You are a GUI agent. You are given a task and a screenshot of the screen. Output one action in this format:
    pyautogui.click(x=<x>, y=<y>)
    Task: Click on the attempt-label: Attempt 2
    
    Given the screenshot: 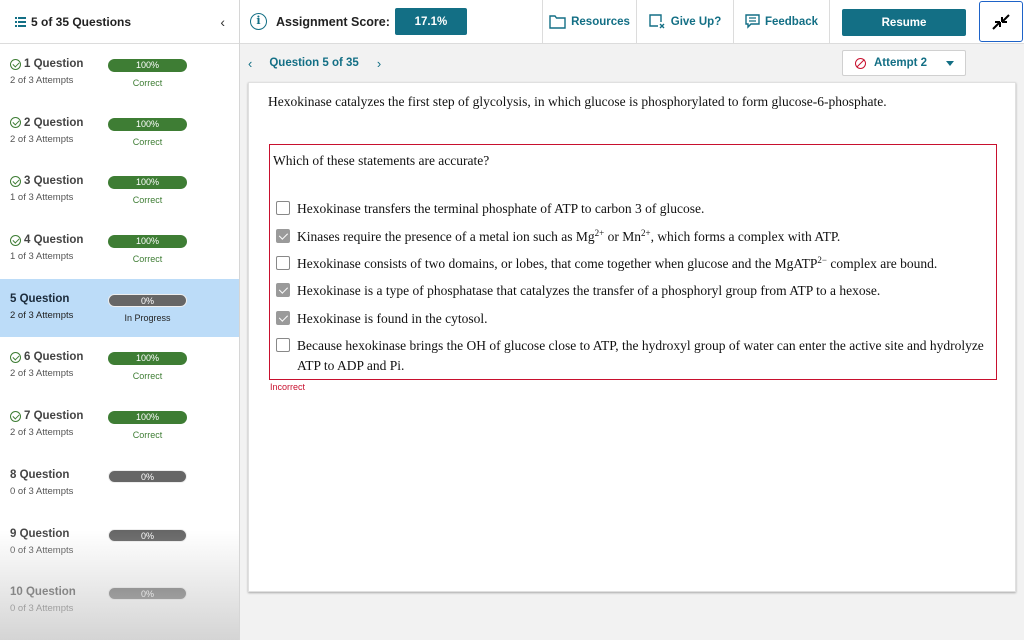 What is the action you would take?
    pyautogui.click(x=901, y=63)
    